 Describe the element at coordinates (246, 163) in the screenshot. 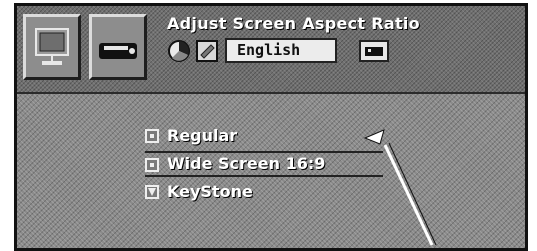

I see `menu-item-label: Wide Screen 16:9` at that location.